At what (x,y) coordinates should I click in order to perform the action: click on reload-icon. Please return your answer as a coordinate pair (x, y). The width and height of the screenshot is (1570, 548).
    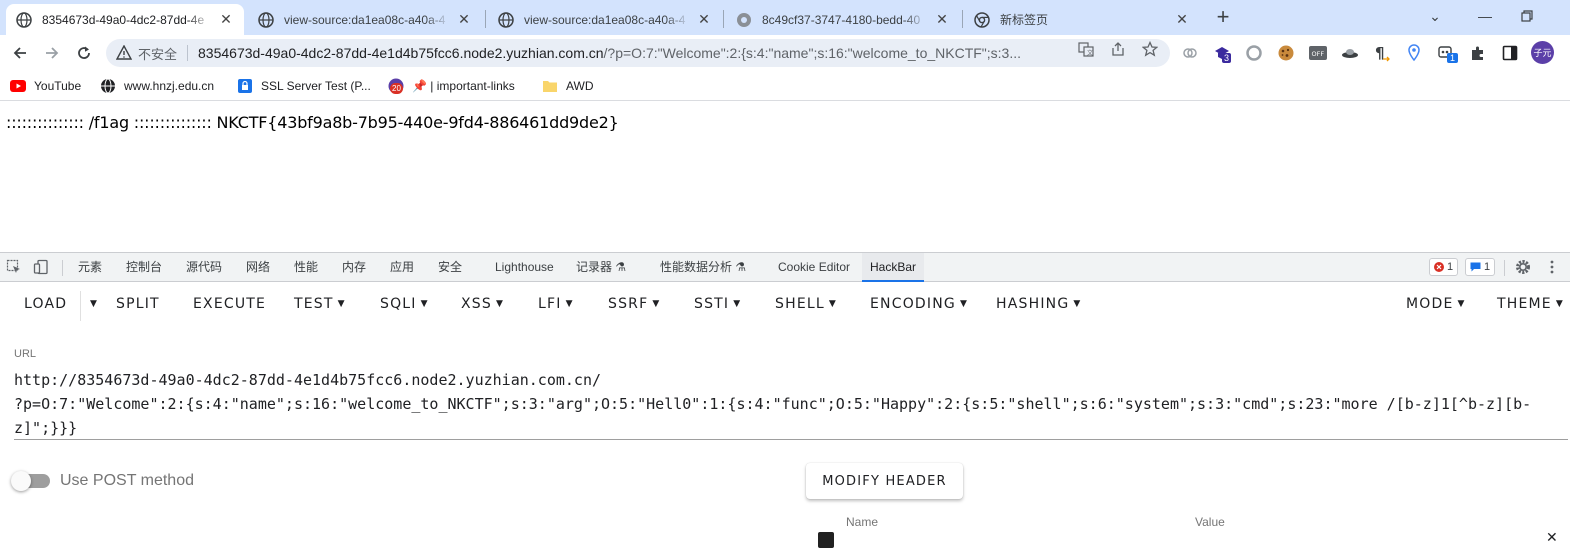
    Looking at the image, I should click on (84, 53).